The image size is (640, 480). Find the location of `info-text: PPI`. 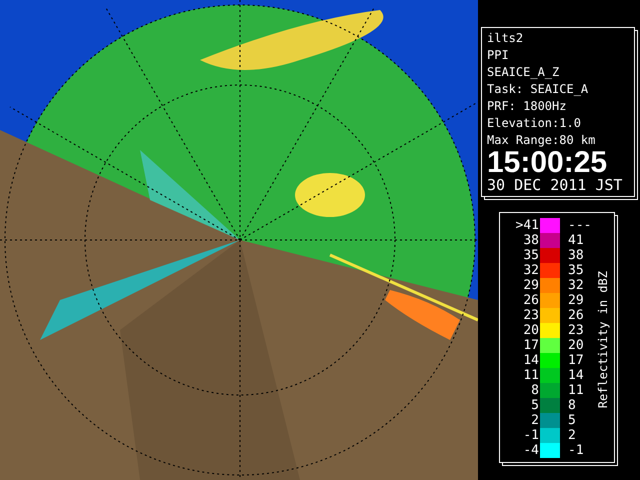

info-text: PPI is located at coordinates (498, 55).